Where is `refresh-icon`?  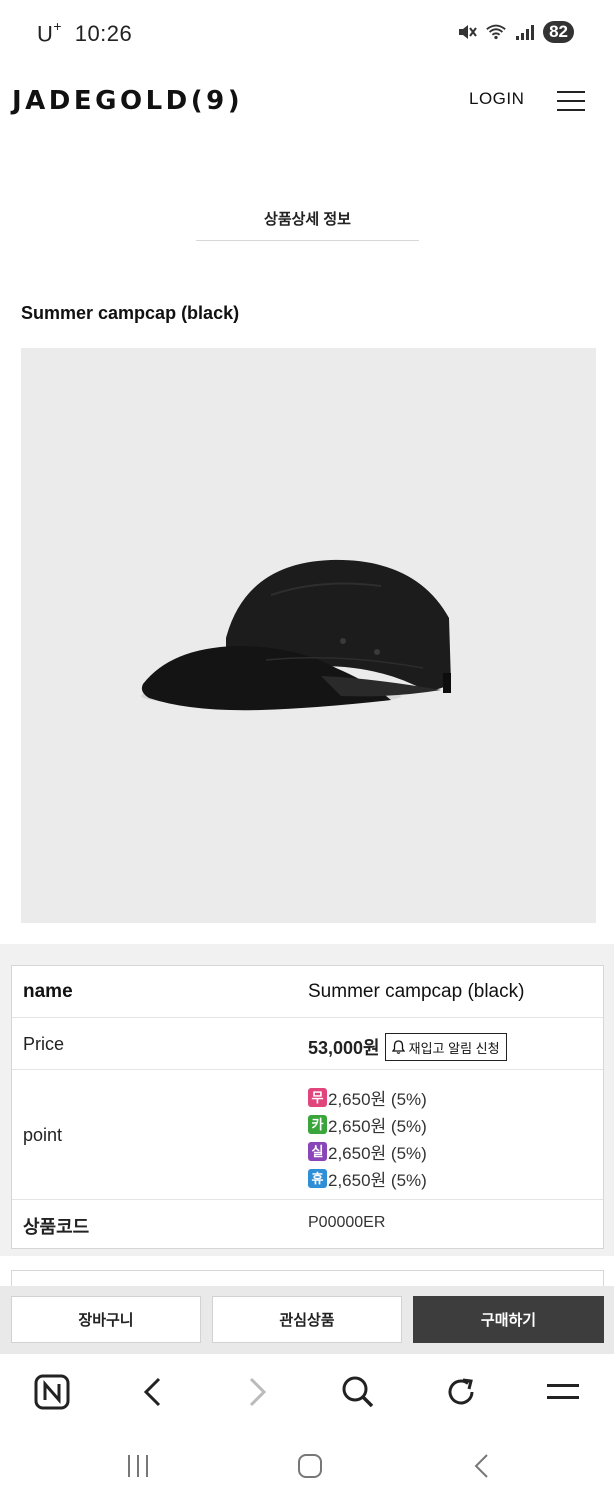
refresh-icon is located at coordinates (461, 1392).